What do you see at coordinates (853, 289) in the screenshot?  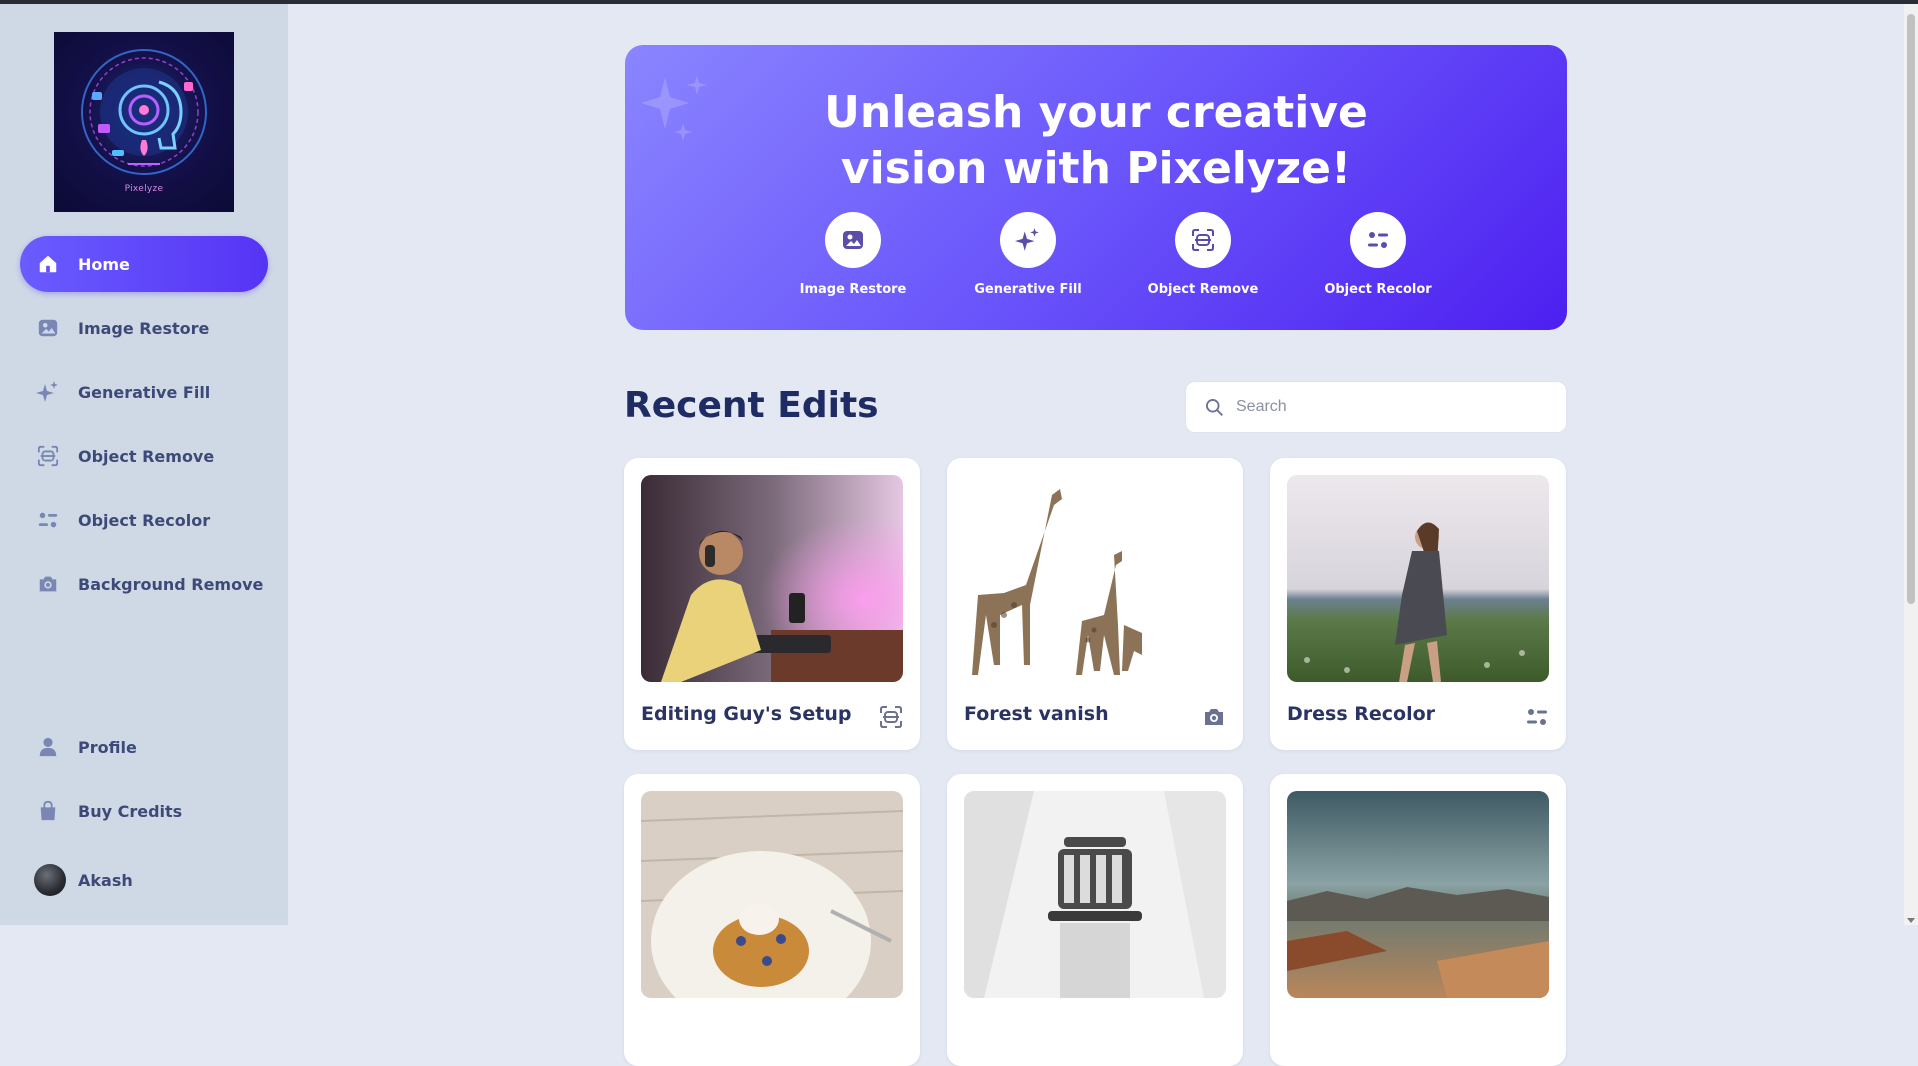 I see `hero-tool-label: Image Restore` at bounding box center [853, 289].